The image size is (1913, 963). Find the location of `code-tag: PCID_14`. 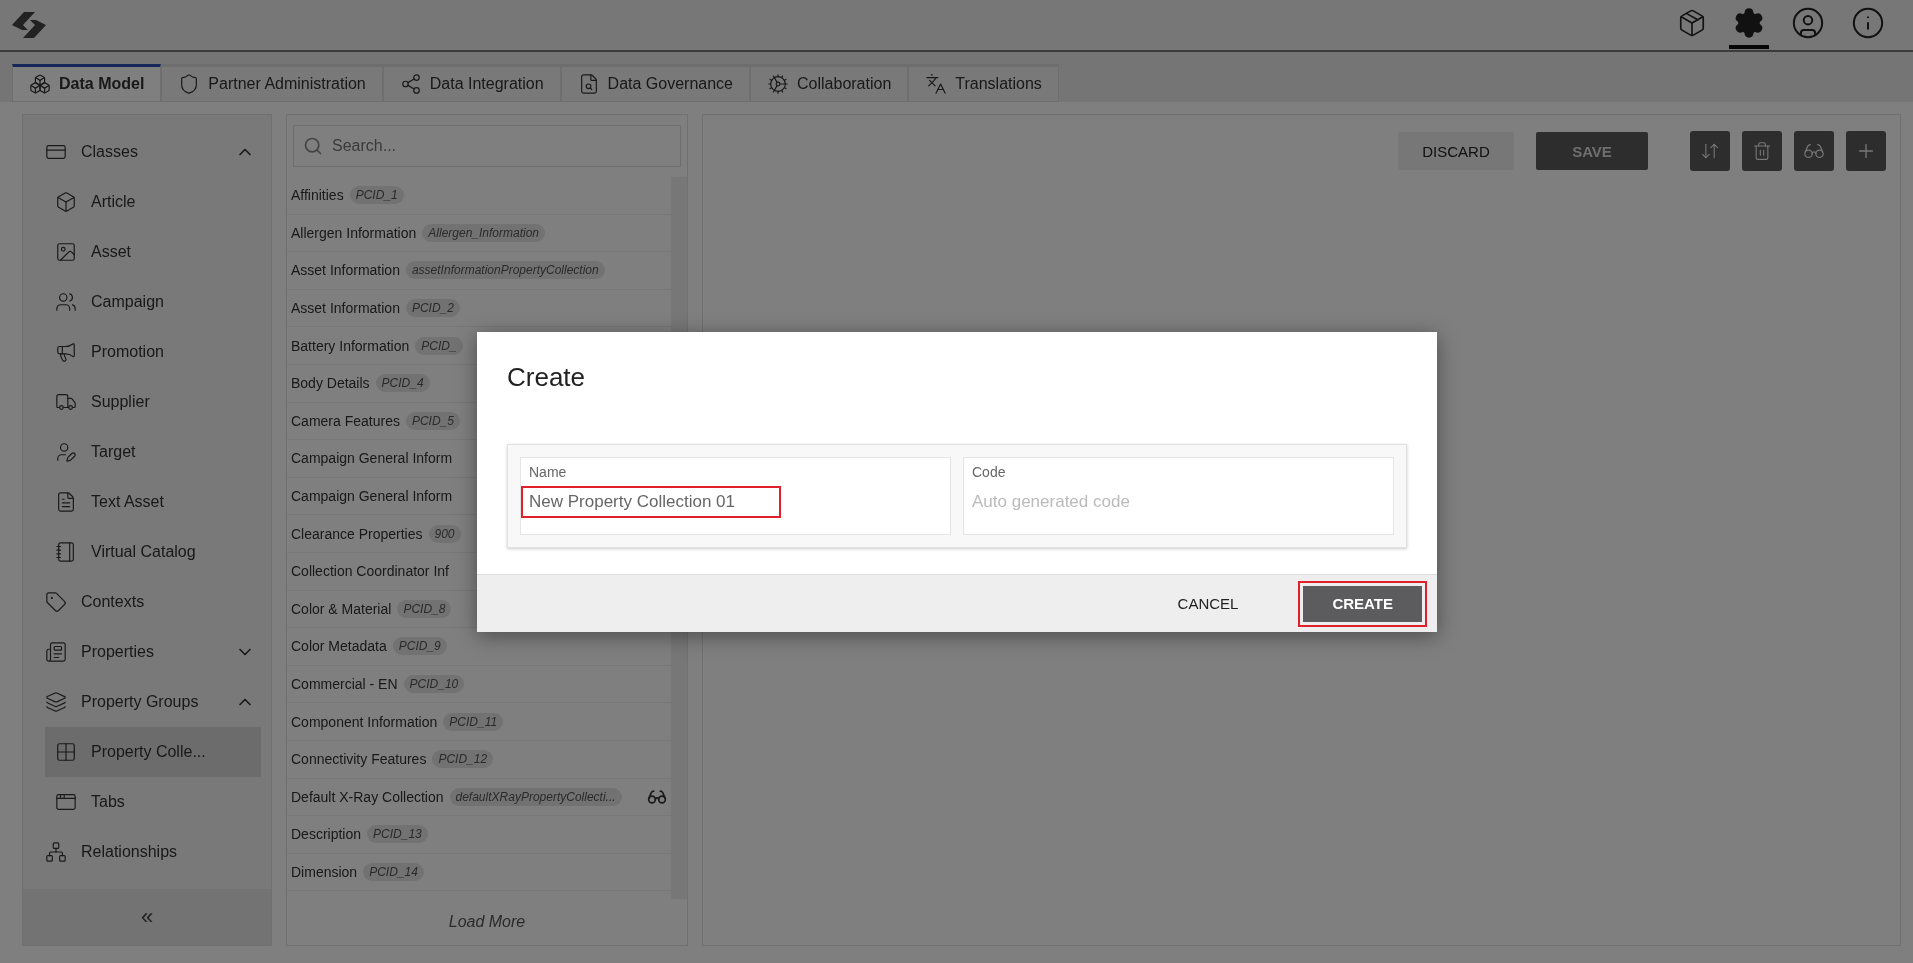

code-tag: PCID_14 is located at coordinates (393, 872).